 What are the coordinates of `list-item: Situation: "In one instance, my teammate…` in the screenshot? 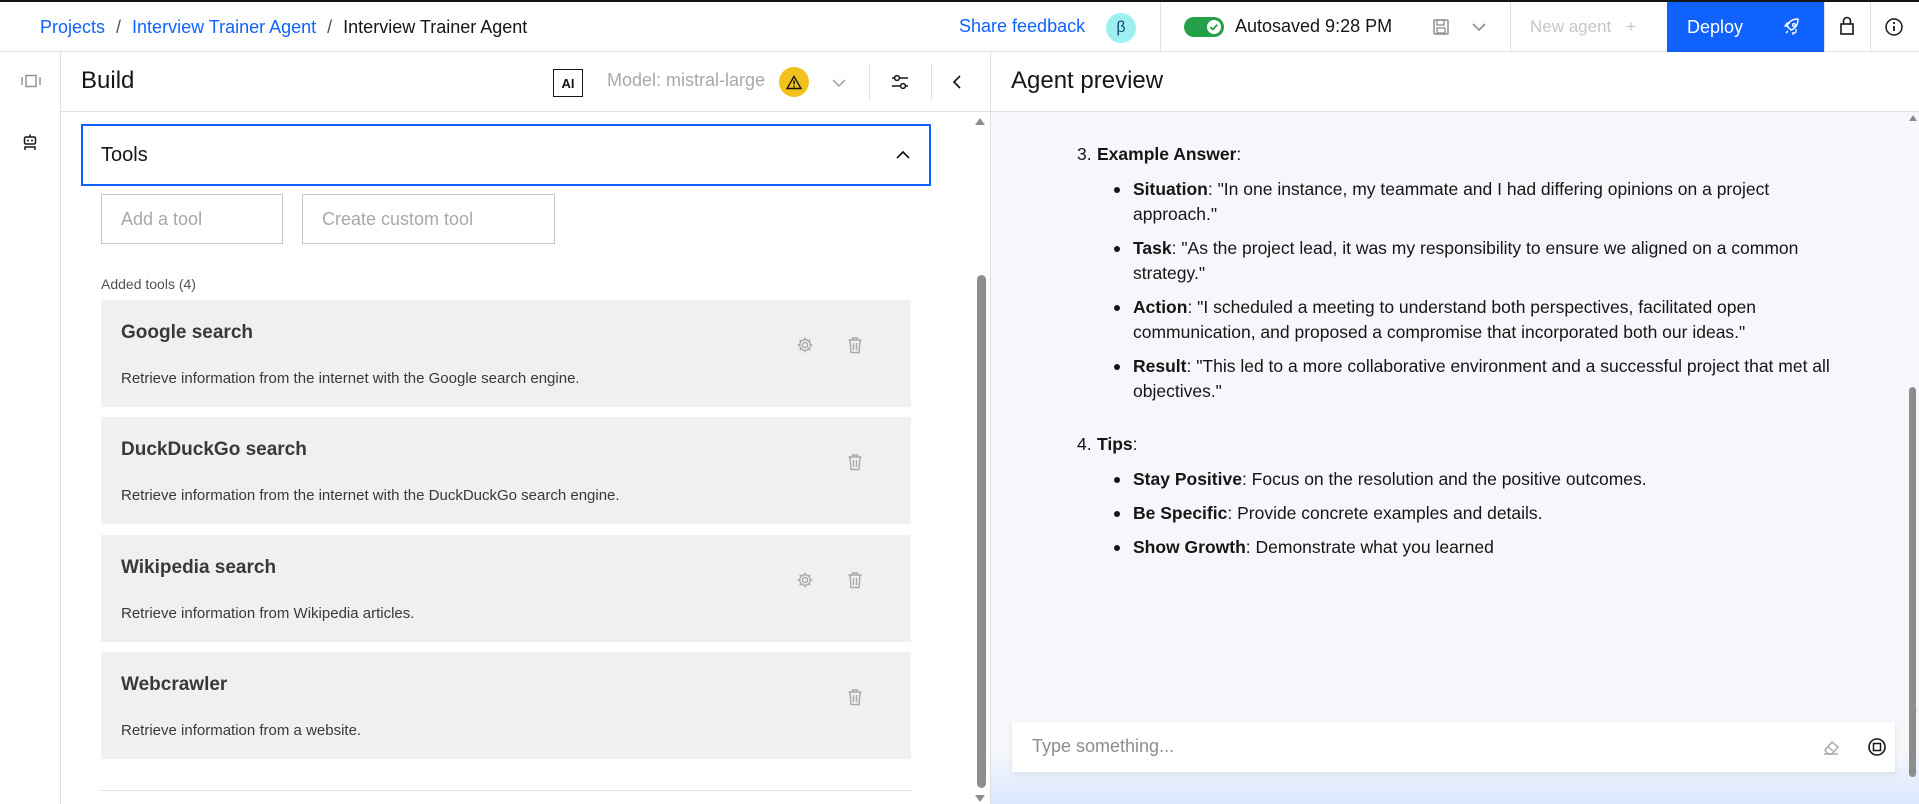 It's located at (1457, 202).